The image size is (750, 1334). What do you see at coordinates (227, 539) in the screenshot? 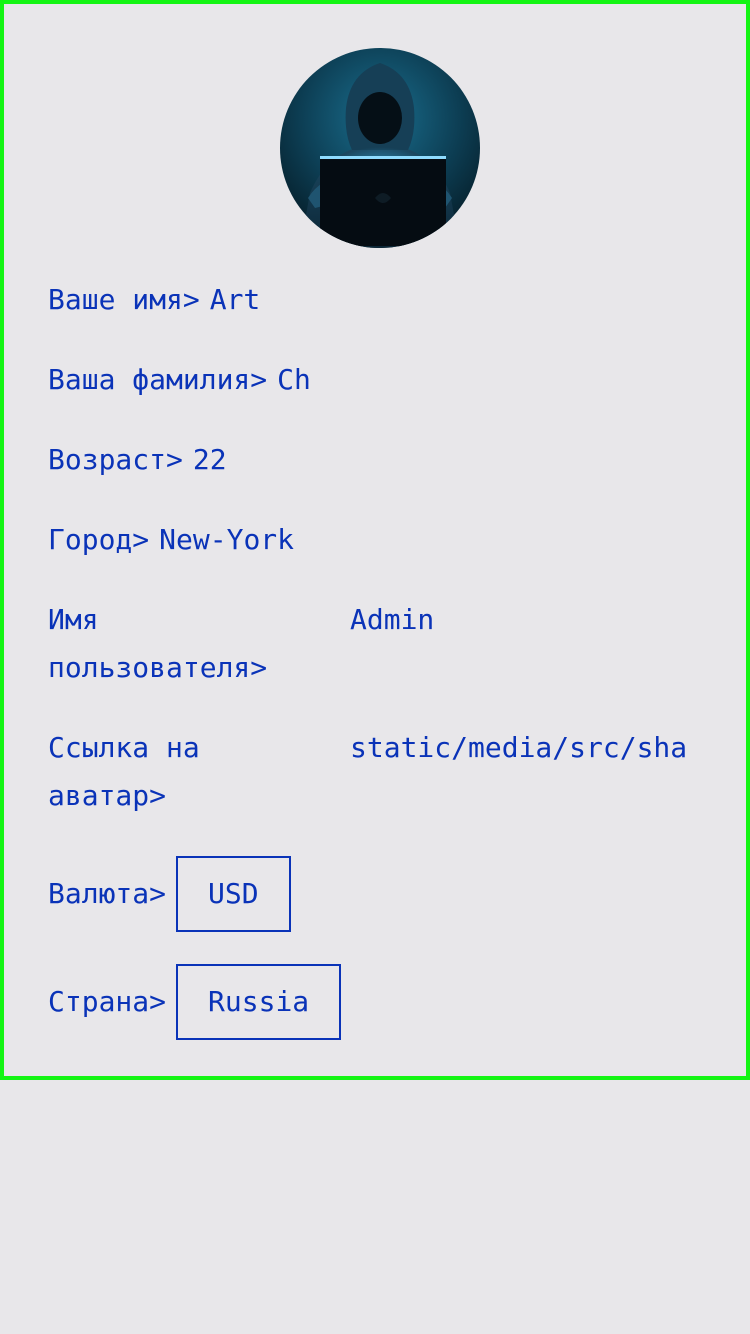
I see `city-value: New-York` at bounding box center [227, 539].